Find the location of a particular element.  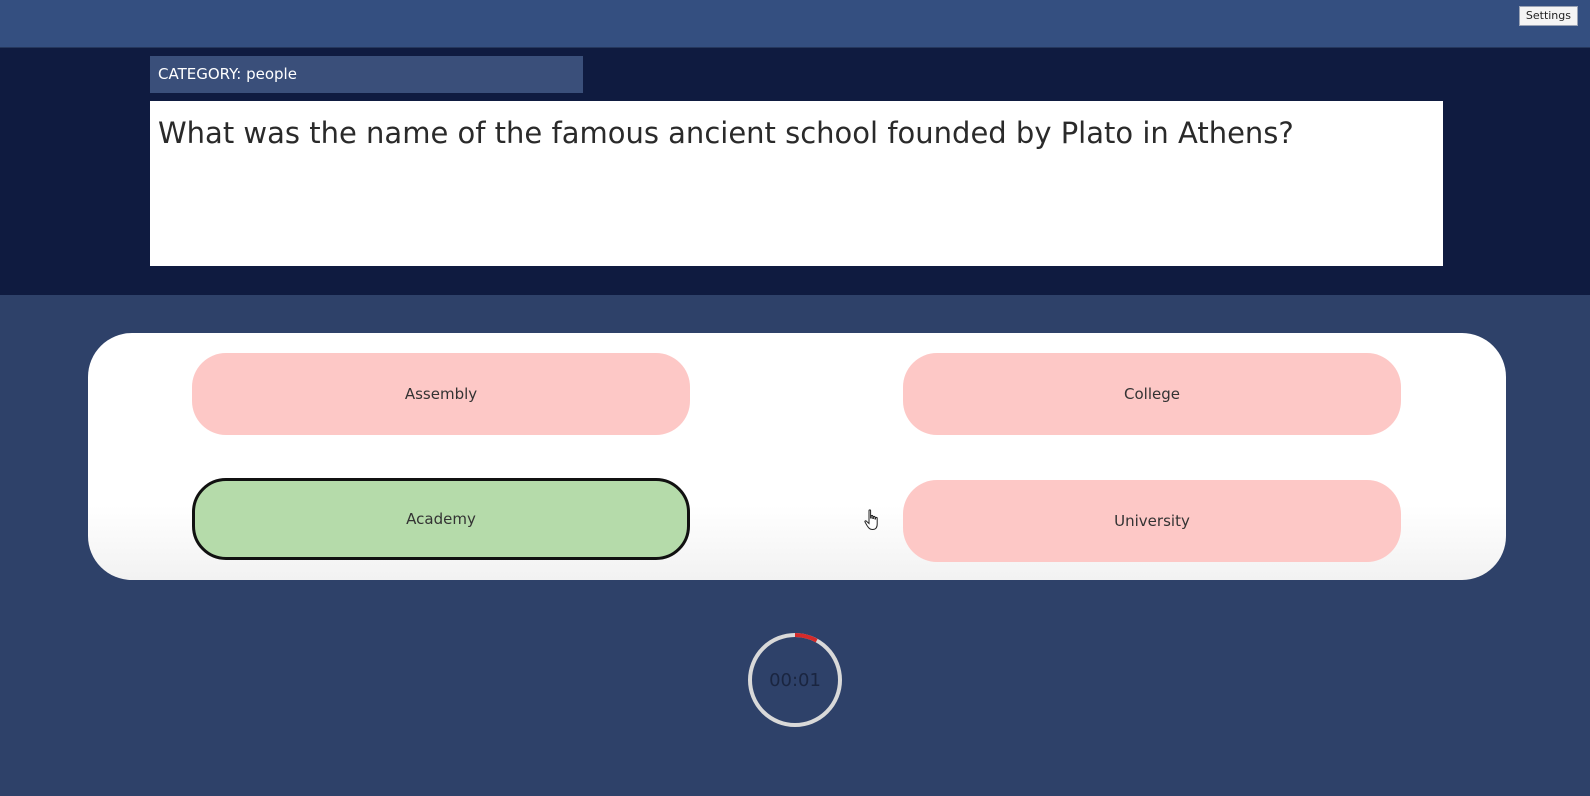

countdown-timer: 00:01 is located at coordinates (795, 680).